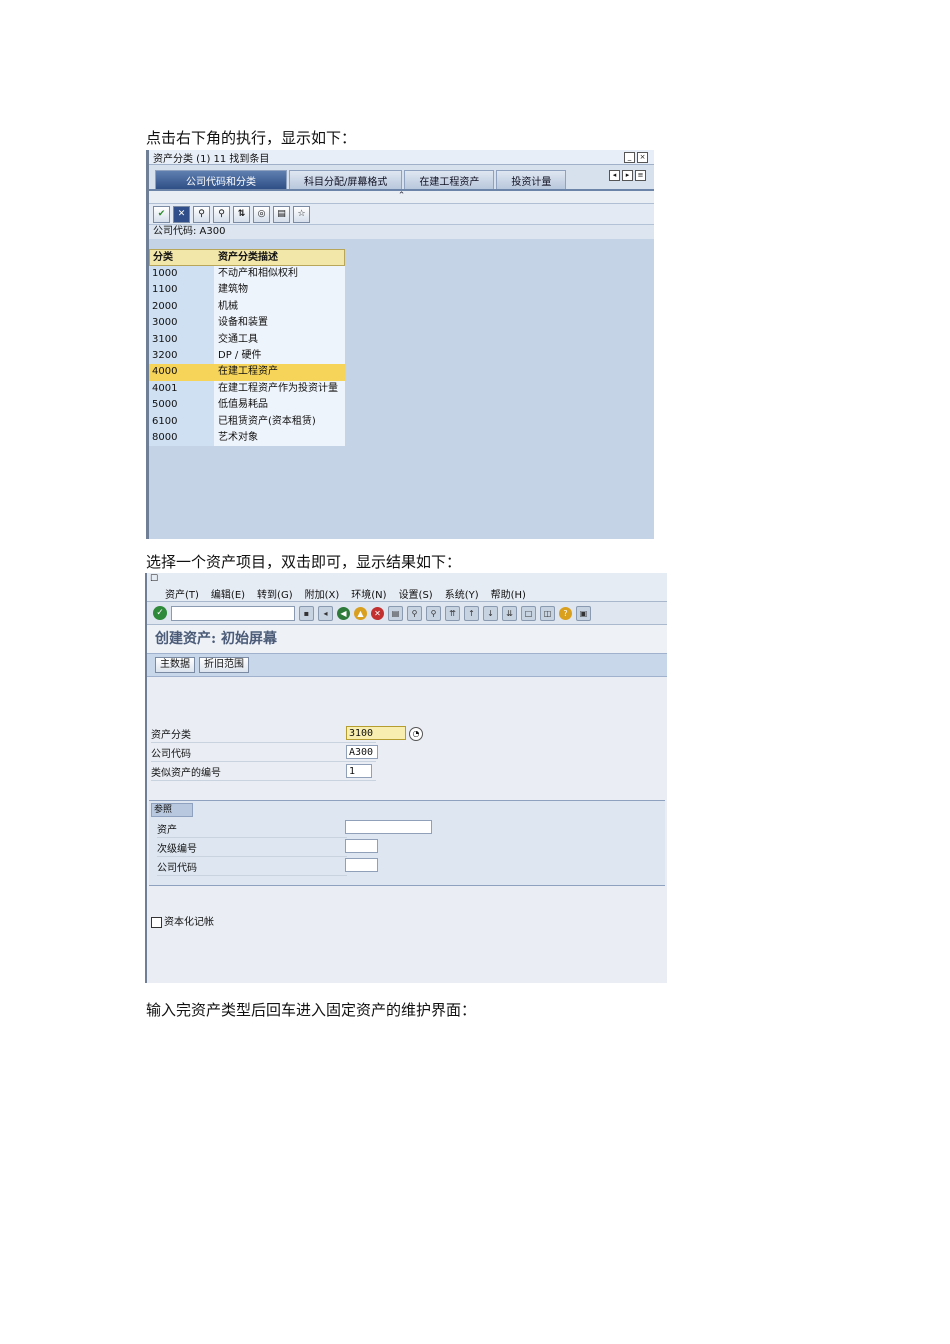 The width and height of the screenshot is (950, 1344). I want to click on class-description-cell: 在建工程资产作为投资计量, so click(279, 389).